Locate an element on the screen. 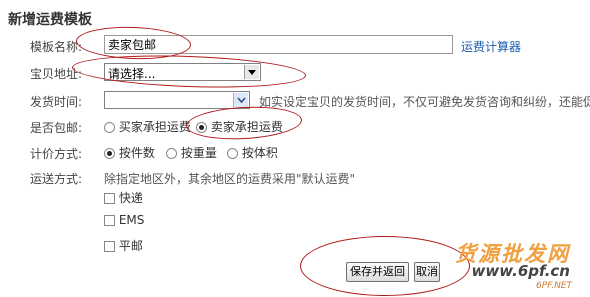 The image size is (590, 297). template-name-label: 模板名称: is located at coordinates (56, 47).